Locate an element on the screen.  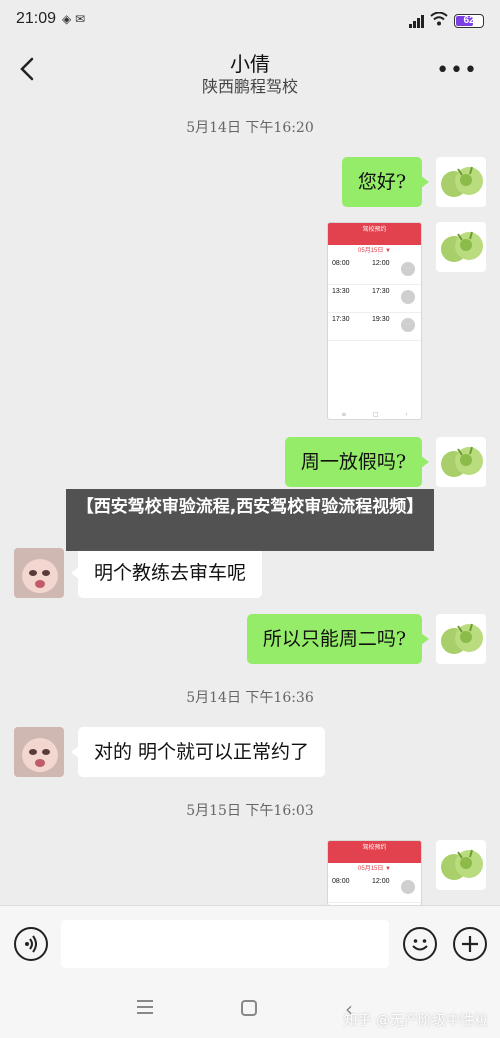
timestamp: 5月15日 下午16:03 is located at coordinates (250, 811).